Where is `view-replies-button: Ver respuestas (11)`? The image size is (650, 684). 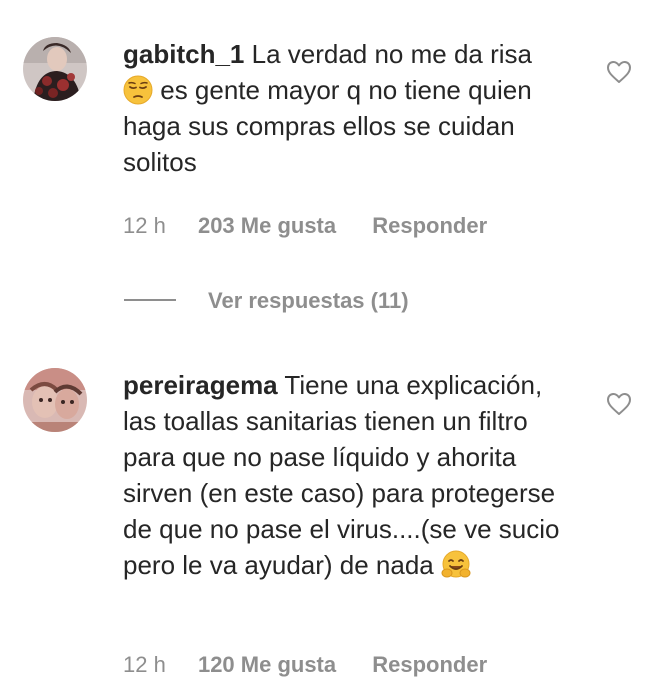
view-replies-button: Ver respuestas (11) is located at coordinates (266, 301).